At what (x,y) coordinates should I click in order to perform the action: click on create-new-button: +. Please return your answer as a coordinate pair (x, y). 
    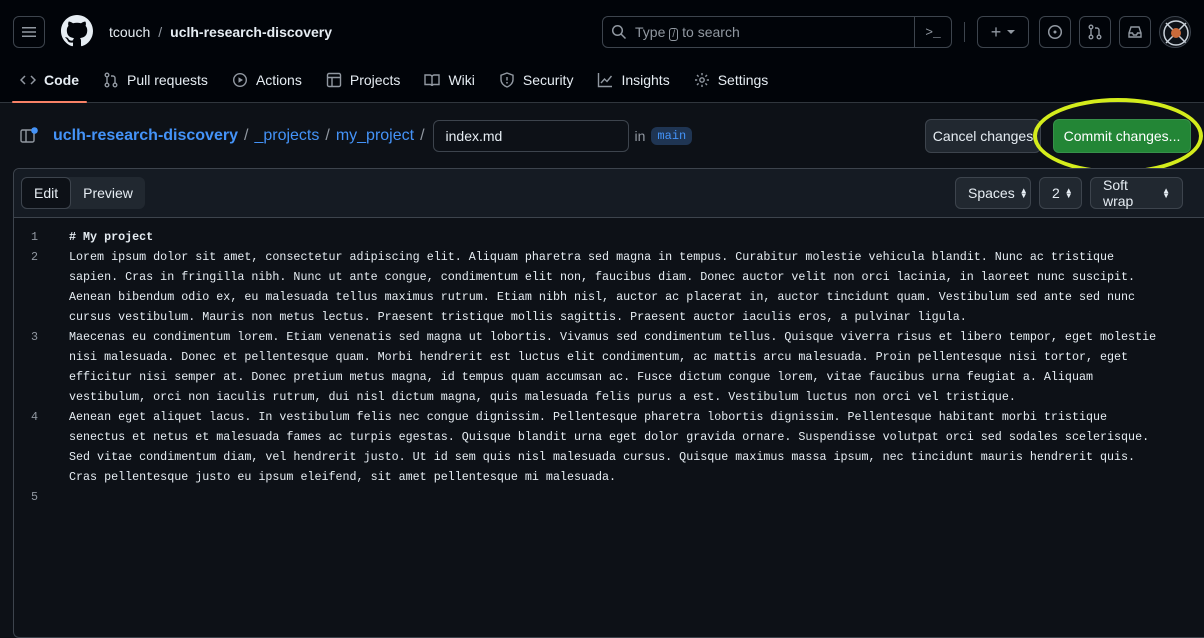
    Looking at the image, I should click on (1003, 32).